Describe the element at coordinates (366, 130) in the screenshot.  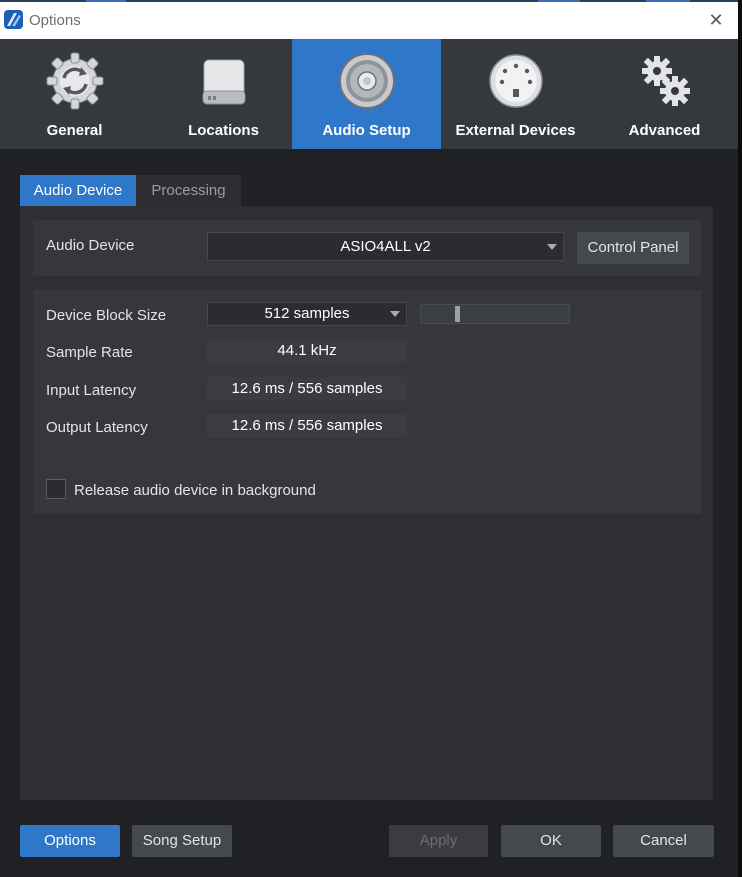
I see `nav-label: Audio Setup` at that location.